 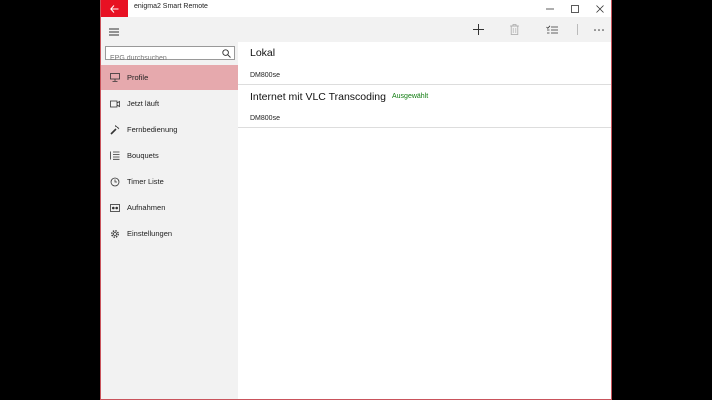 What do you see at coordinates (410, 96) in the screenshot?
I see `selected-status-label: Ausgewählt` at bounding box center [410, 96].